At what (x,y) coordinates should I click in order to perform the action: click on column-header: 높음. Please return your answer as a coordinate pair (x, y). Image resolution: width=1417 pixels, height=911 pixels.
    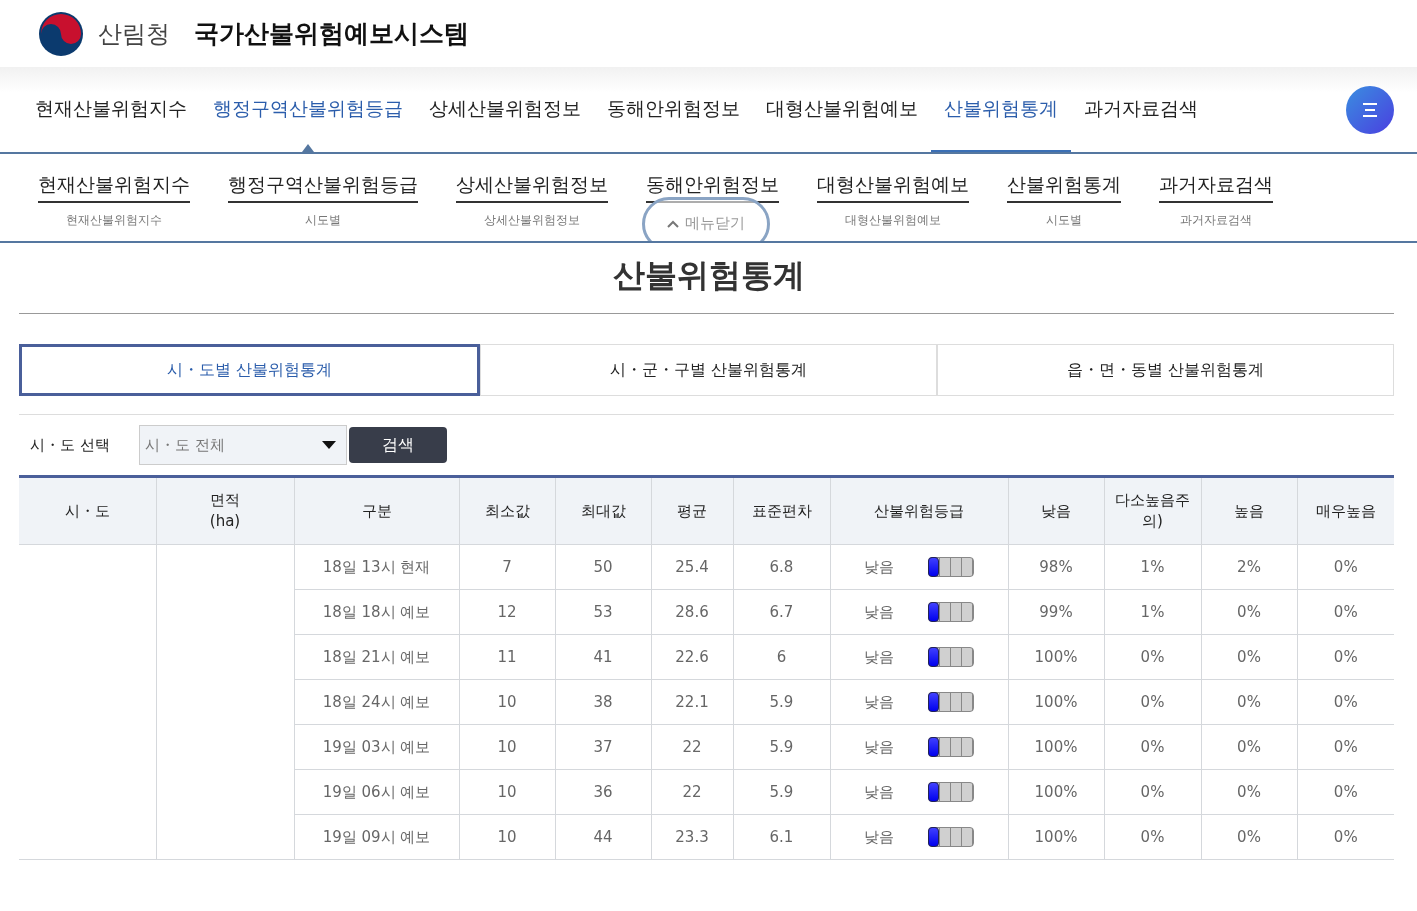
    Looking at the image, I should click on (1249, 510).